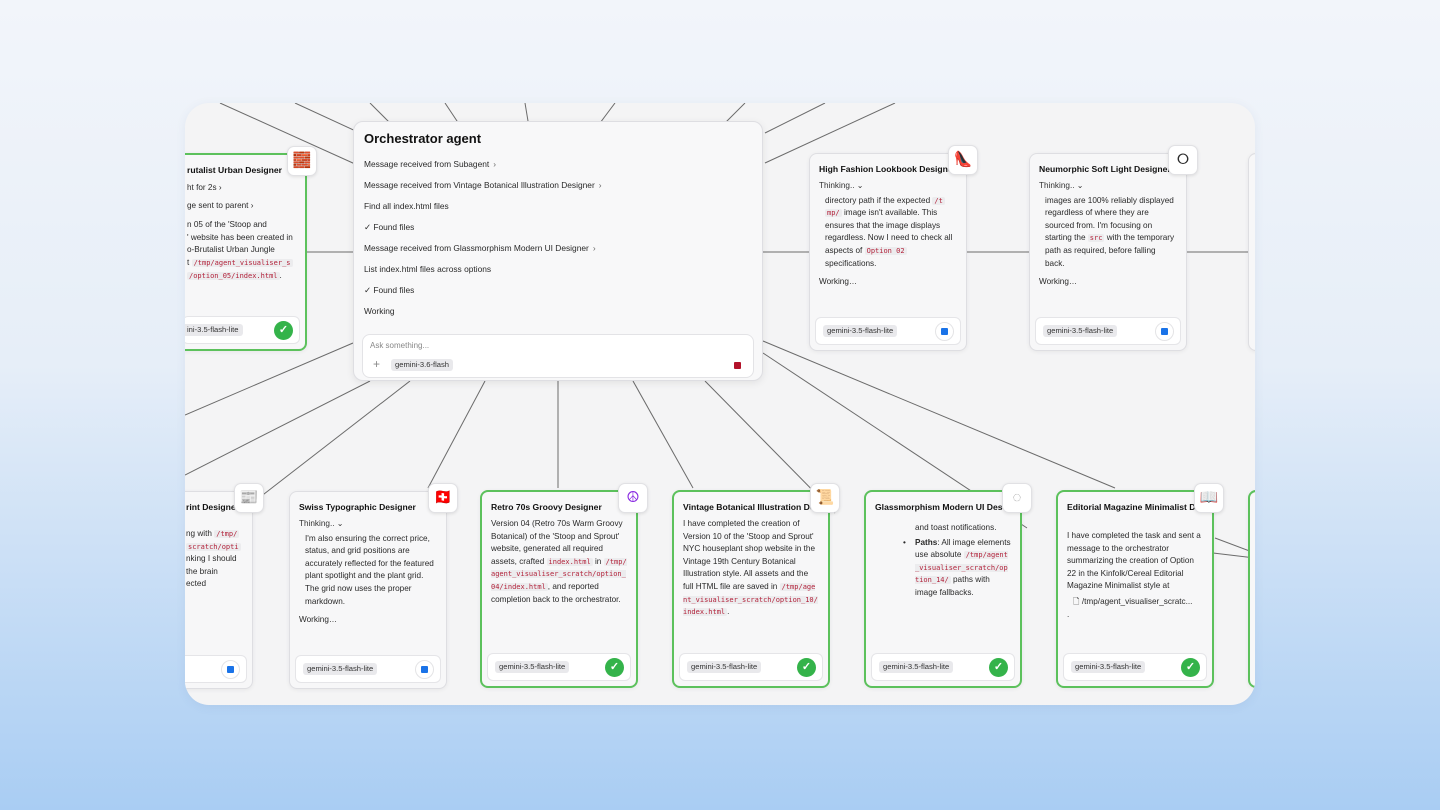 The height and width of the screenshot is (810, 1440). I want to click on plus-icon: +, so click(376, 364).